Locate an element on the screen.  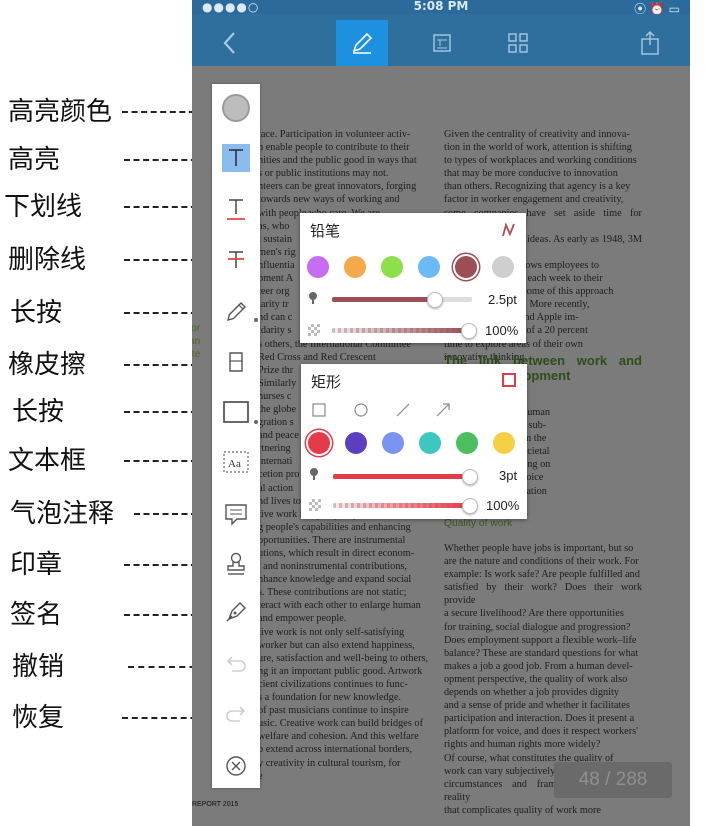
annotation-label: 下划线 is located at coordinates (43, 207).